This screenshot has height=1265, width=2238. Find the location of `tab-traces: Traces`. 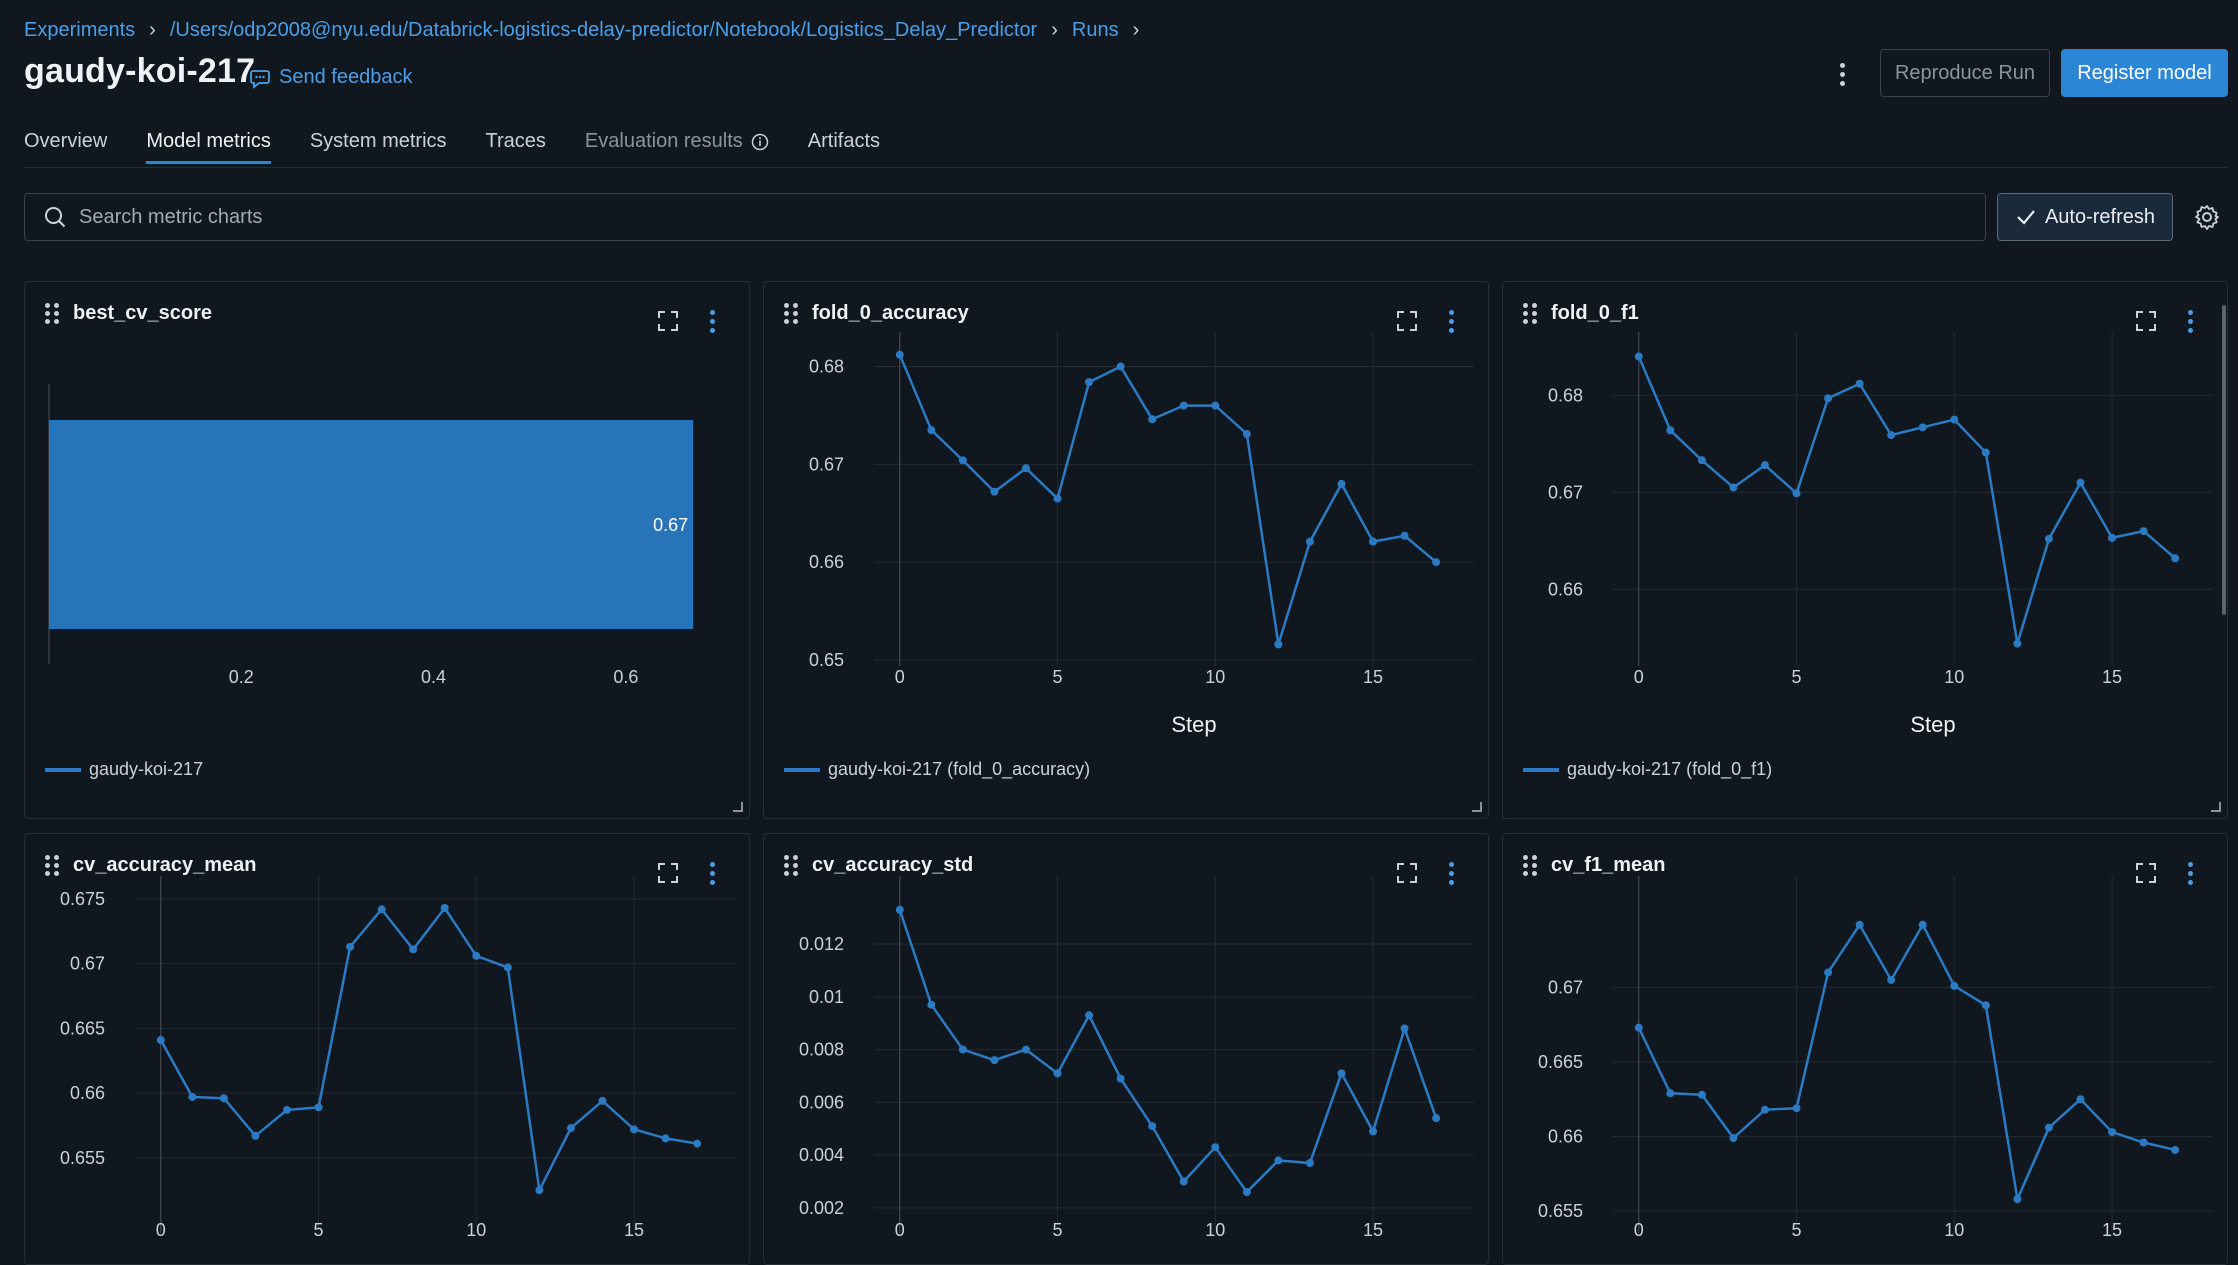

tab-traces: Traces is located at coordinates (516, 145).